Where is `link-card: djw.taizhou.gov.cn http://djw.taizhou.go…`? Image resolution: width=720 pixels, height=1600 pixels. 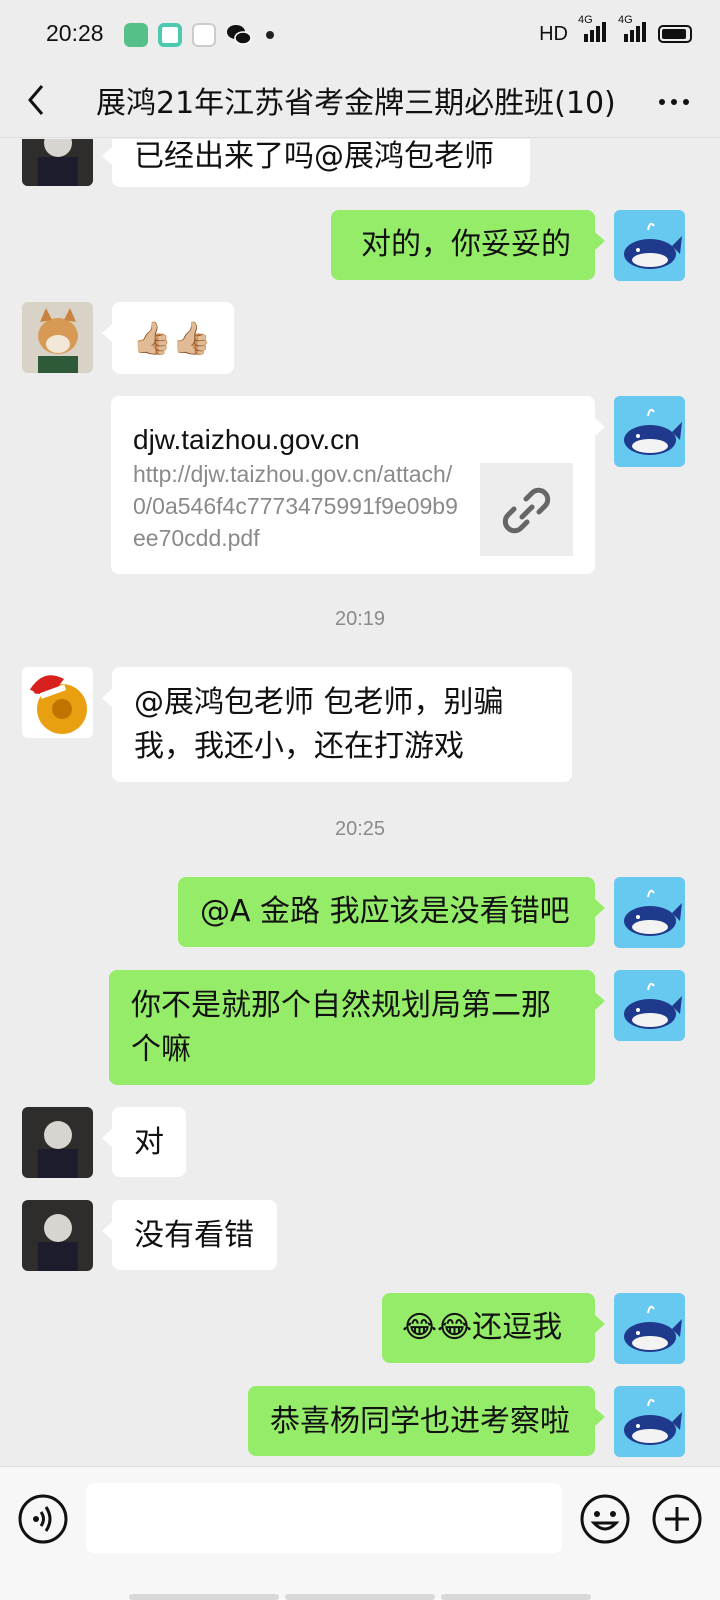
link-card: djw.taizhou.gov.cn http://djw.taizhou.go… is located at coordinates (358, 485).